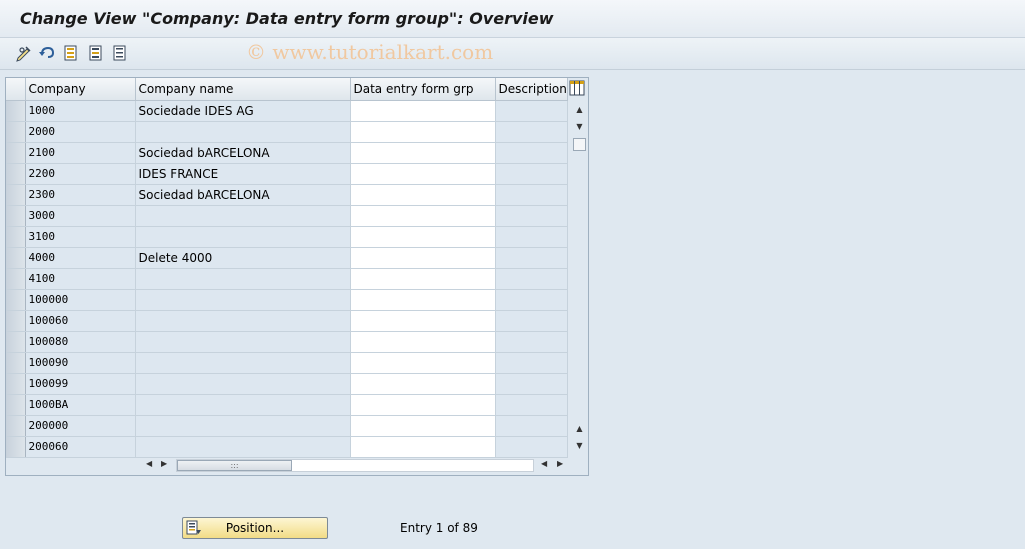 This screenshot has height=549, width=1025. I want to click on company-name-cell: Sociedade IDES AG, so click(243, 111).